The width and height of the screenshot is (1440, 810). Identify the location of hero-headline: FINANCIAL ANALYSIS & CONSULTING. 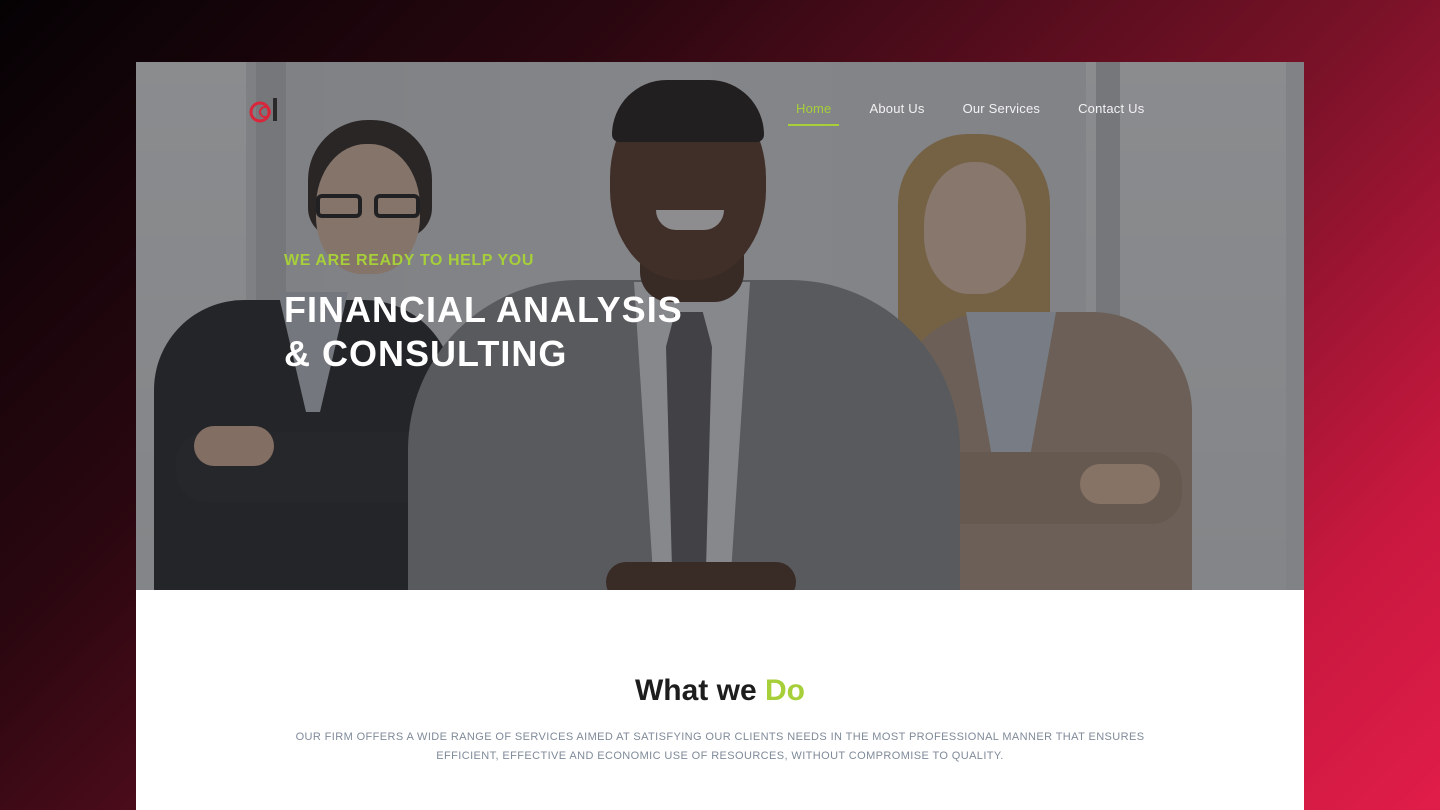
(483, 332).